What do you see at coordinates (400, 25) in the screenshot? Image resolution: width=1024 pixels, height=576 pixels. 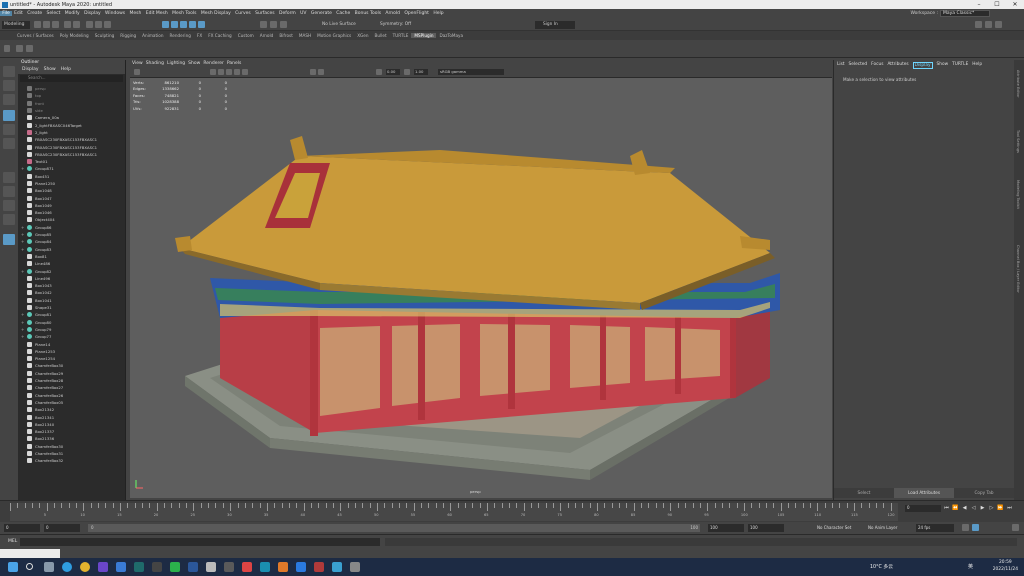 I see `symmetry-dropdown: Symmetry: Off` at bounding box center [400, 25].